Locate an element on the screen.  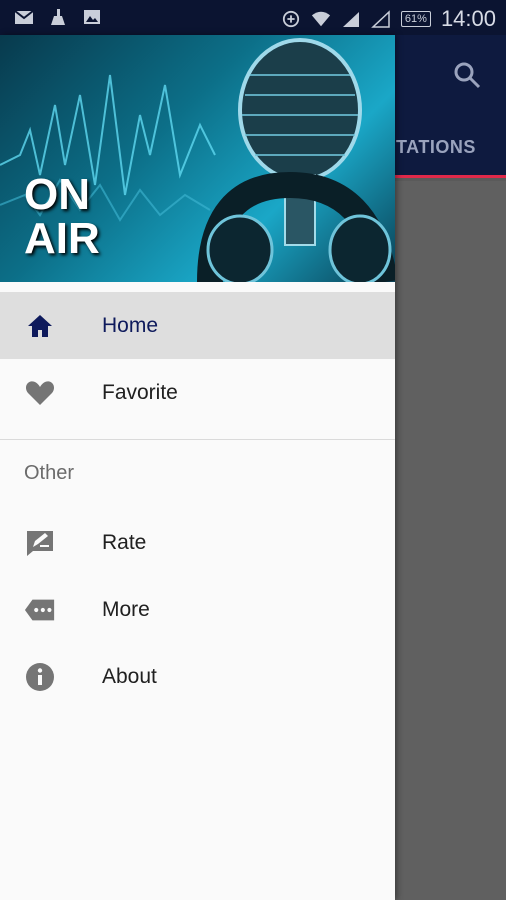
wifi-icon is located at coordinates (320, 19).